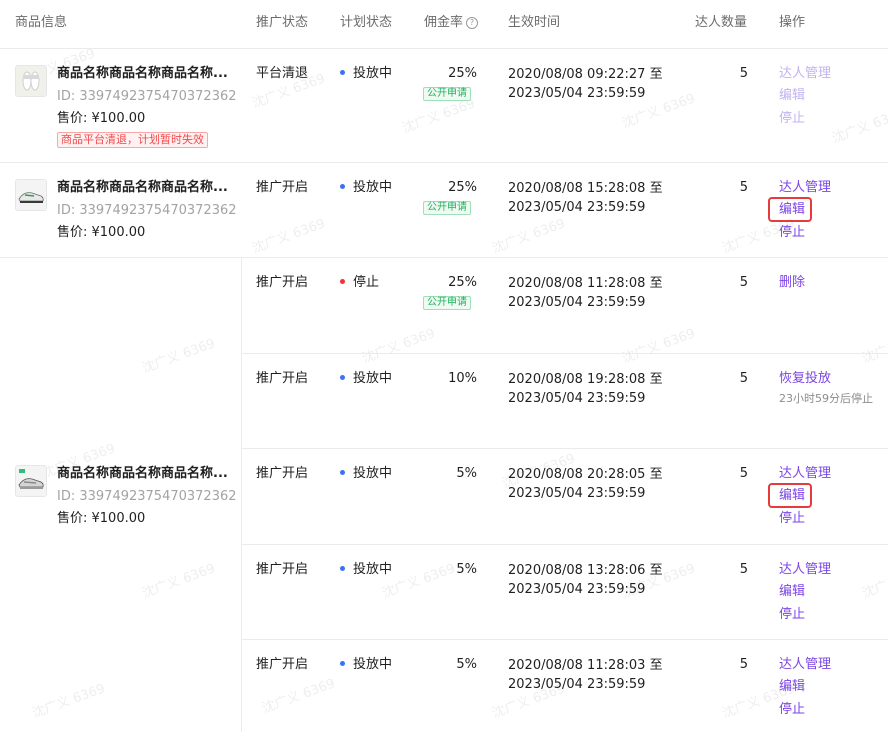 This screenshot has width=888, height=732. I want to click on help-icon: ?, so click(472, 23).